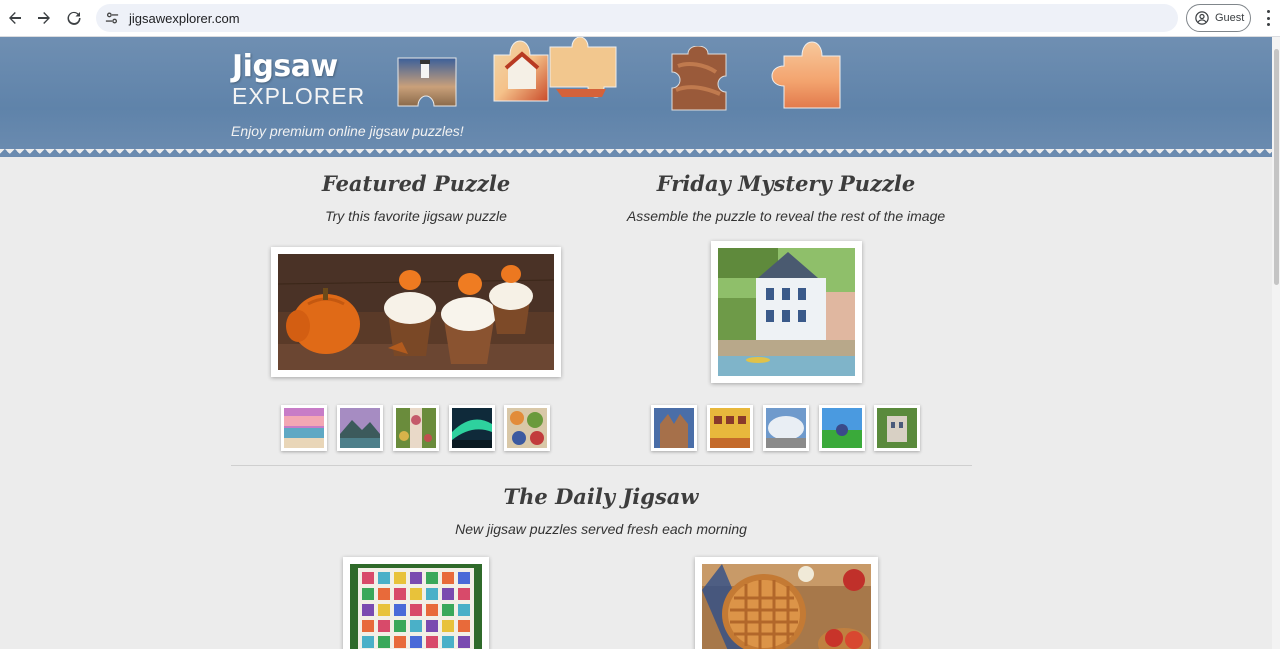 Image resolution: width=1280 pixels, height=649 pixels. I want to click on featured-thumb-flowers, so click(416, 428).